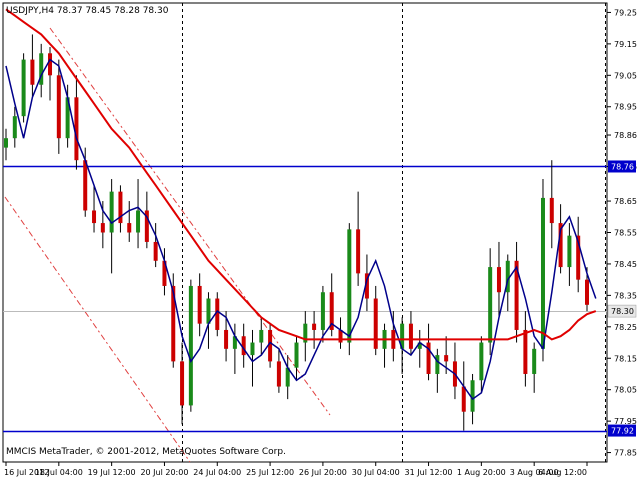 This screenshot has width=640, height=484. I want to click on x-tick-label: 25 Jul 12:00, so click(270, 472).